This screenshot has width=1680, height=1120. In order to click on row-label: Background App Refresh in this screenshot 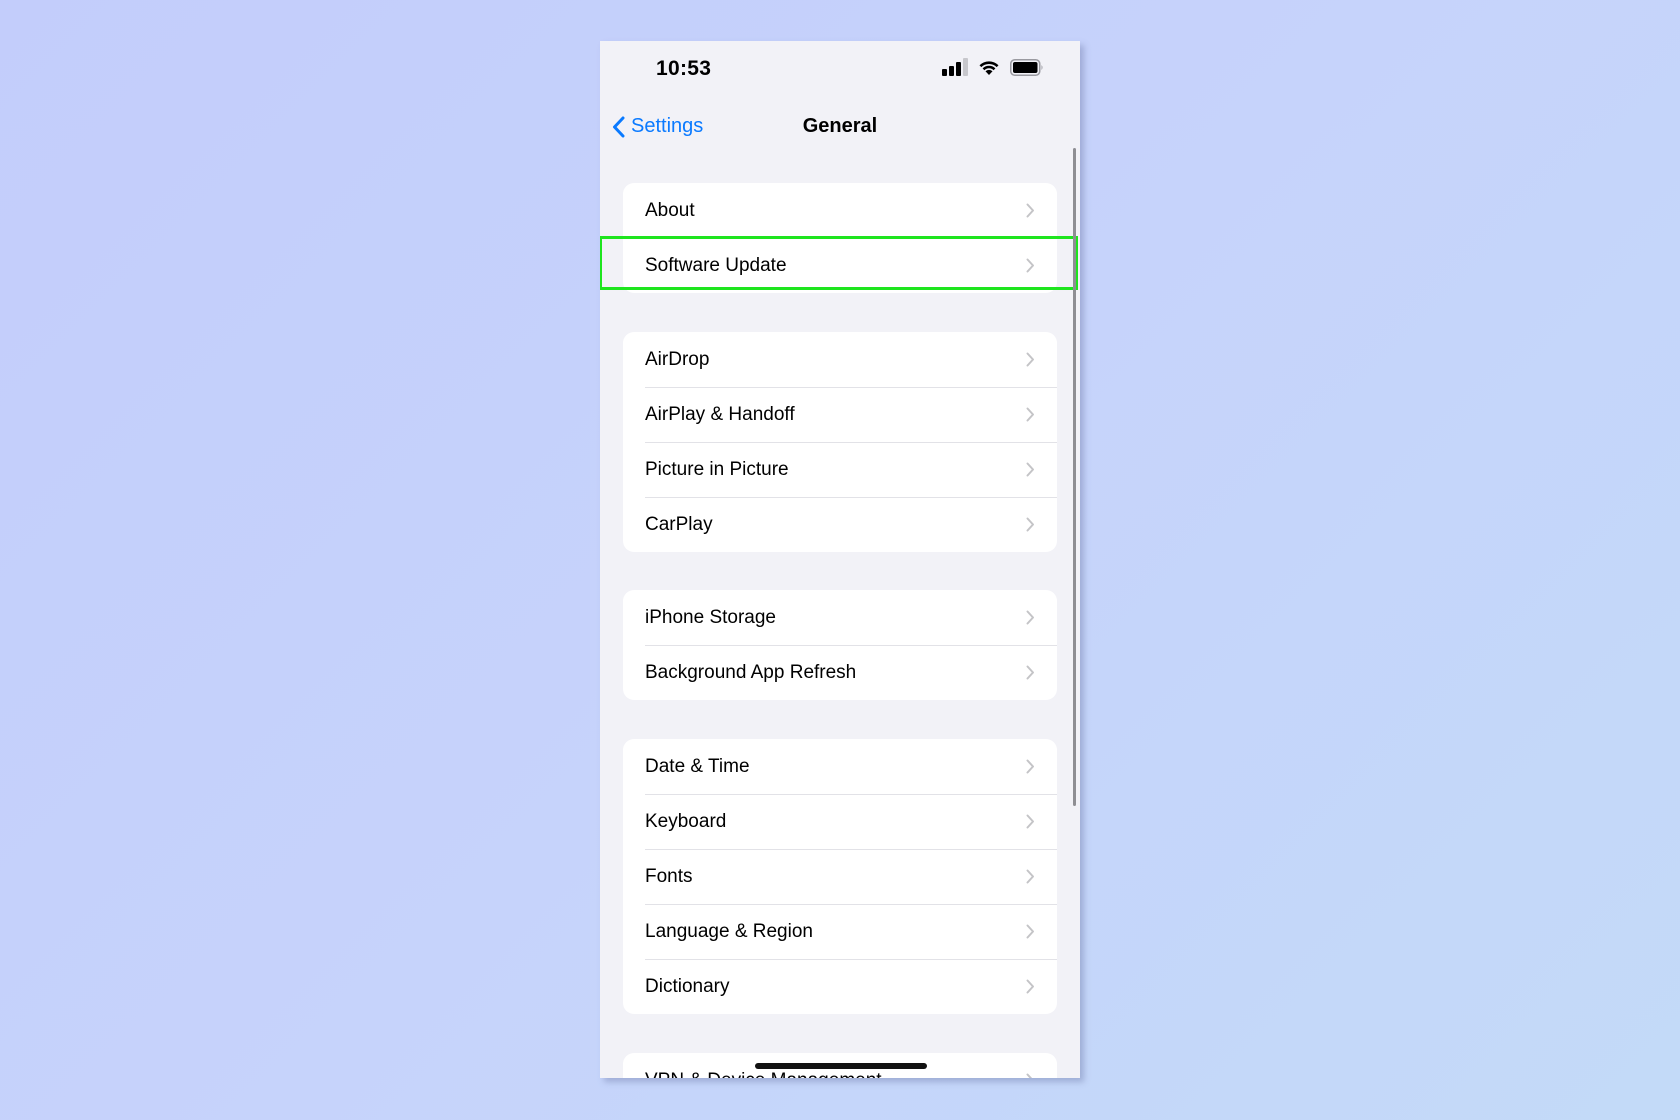, I will do `click(751, 672)`.